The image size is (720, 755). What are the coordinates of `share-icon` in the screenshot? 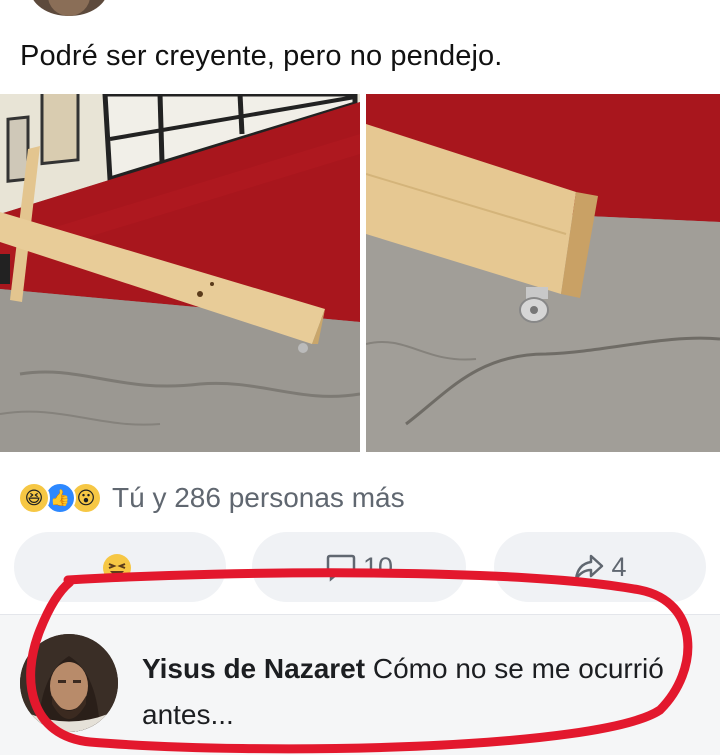 It's located at (589, 567).